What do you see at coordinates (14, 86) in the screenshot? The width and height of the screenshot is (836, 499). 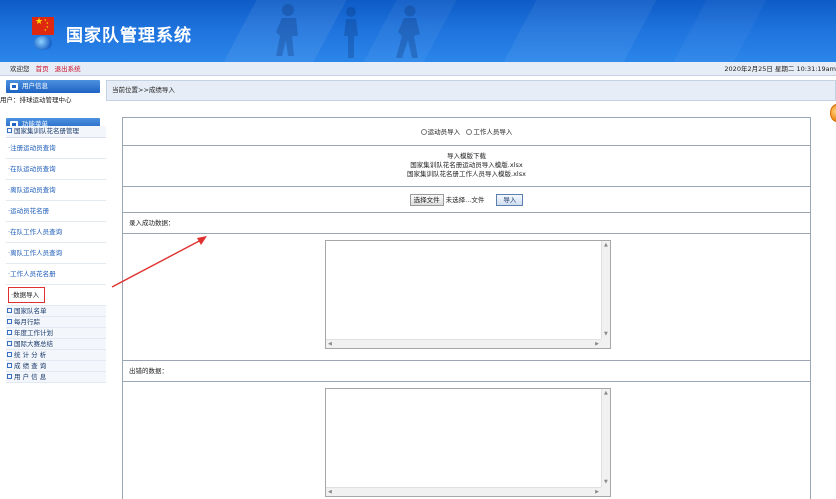 I see `panel-icon` at bounding box center [14, 86].